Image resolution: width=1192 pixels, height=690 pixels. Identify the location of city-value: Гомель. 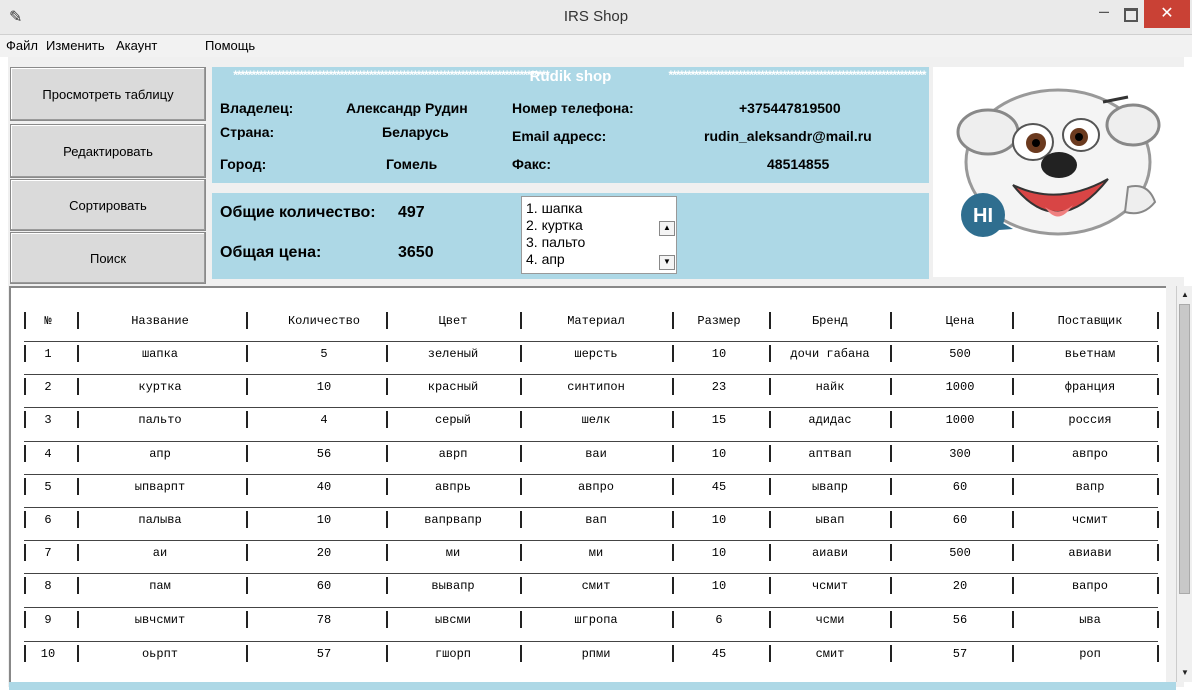
(412, 164).